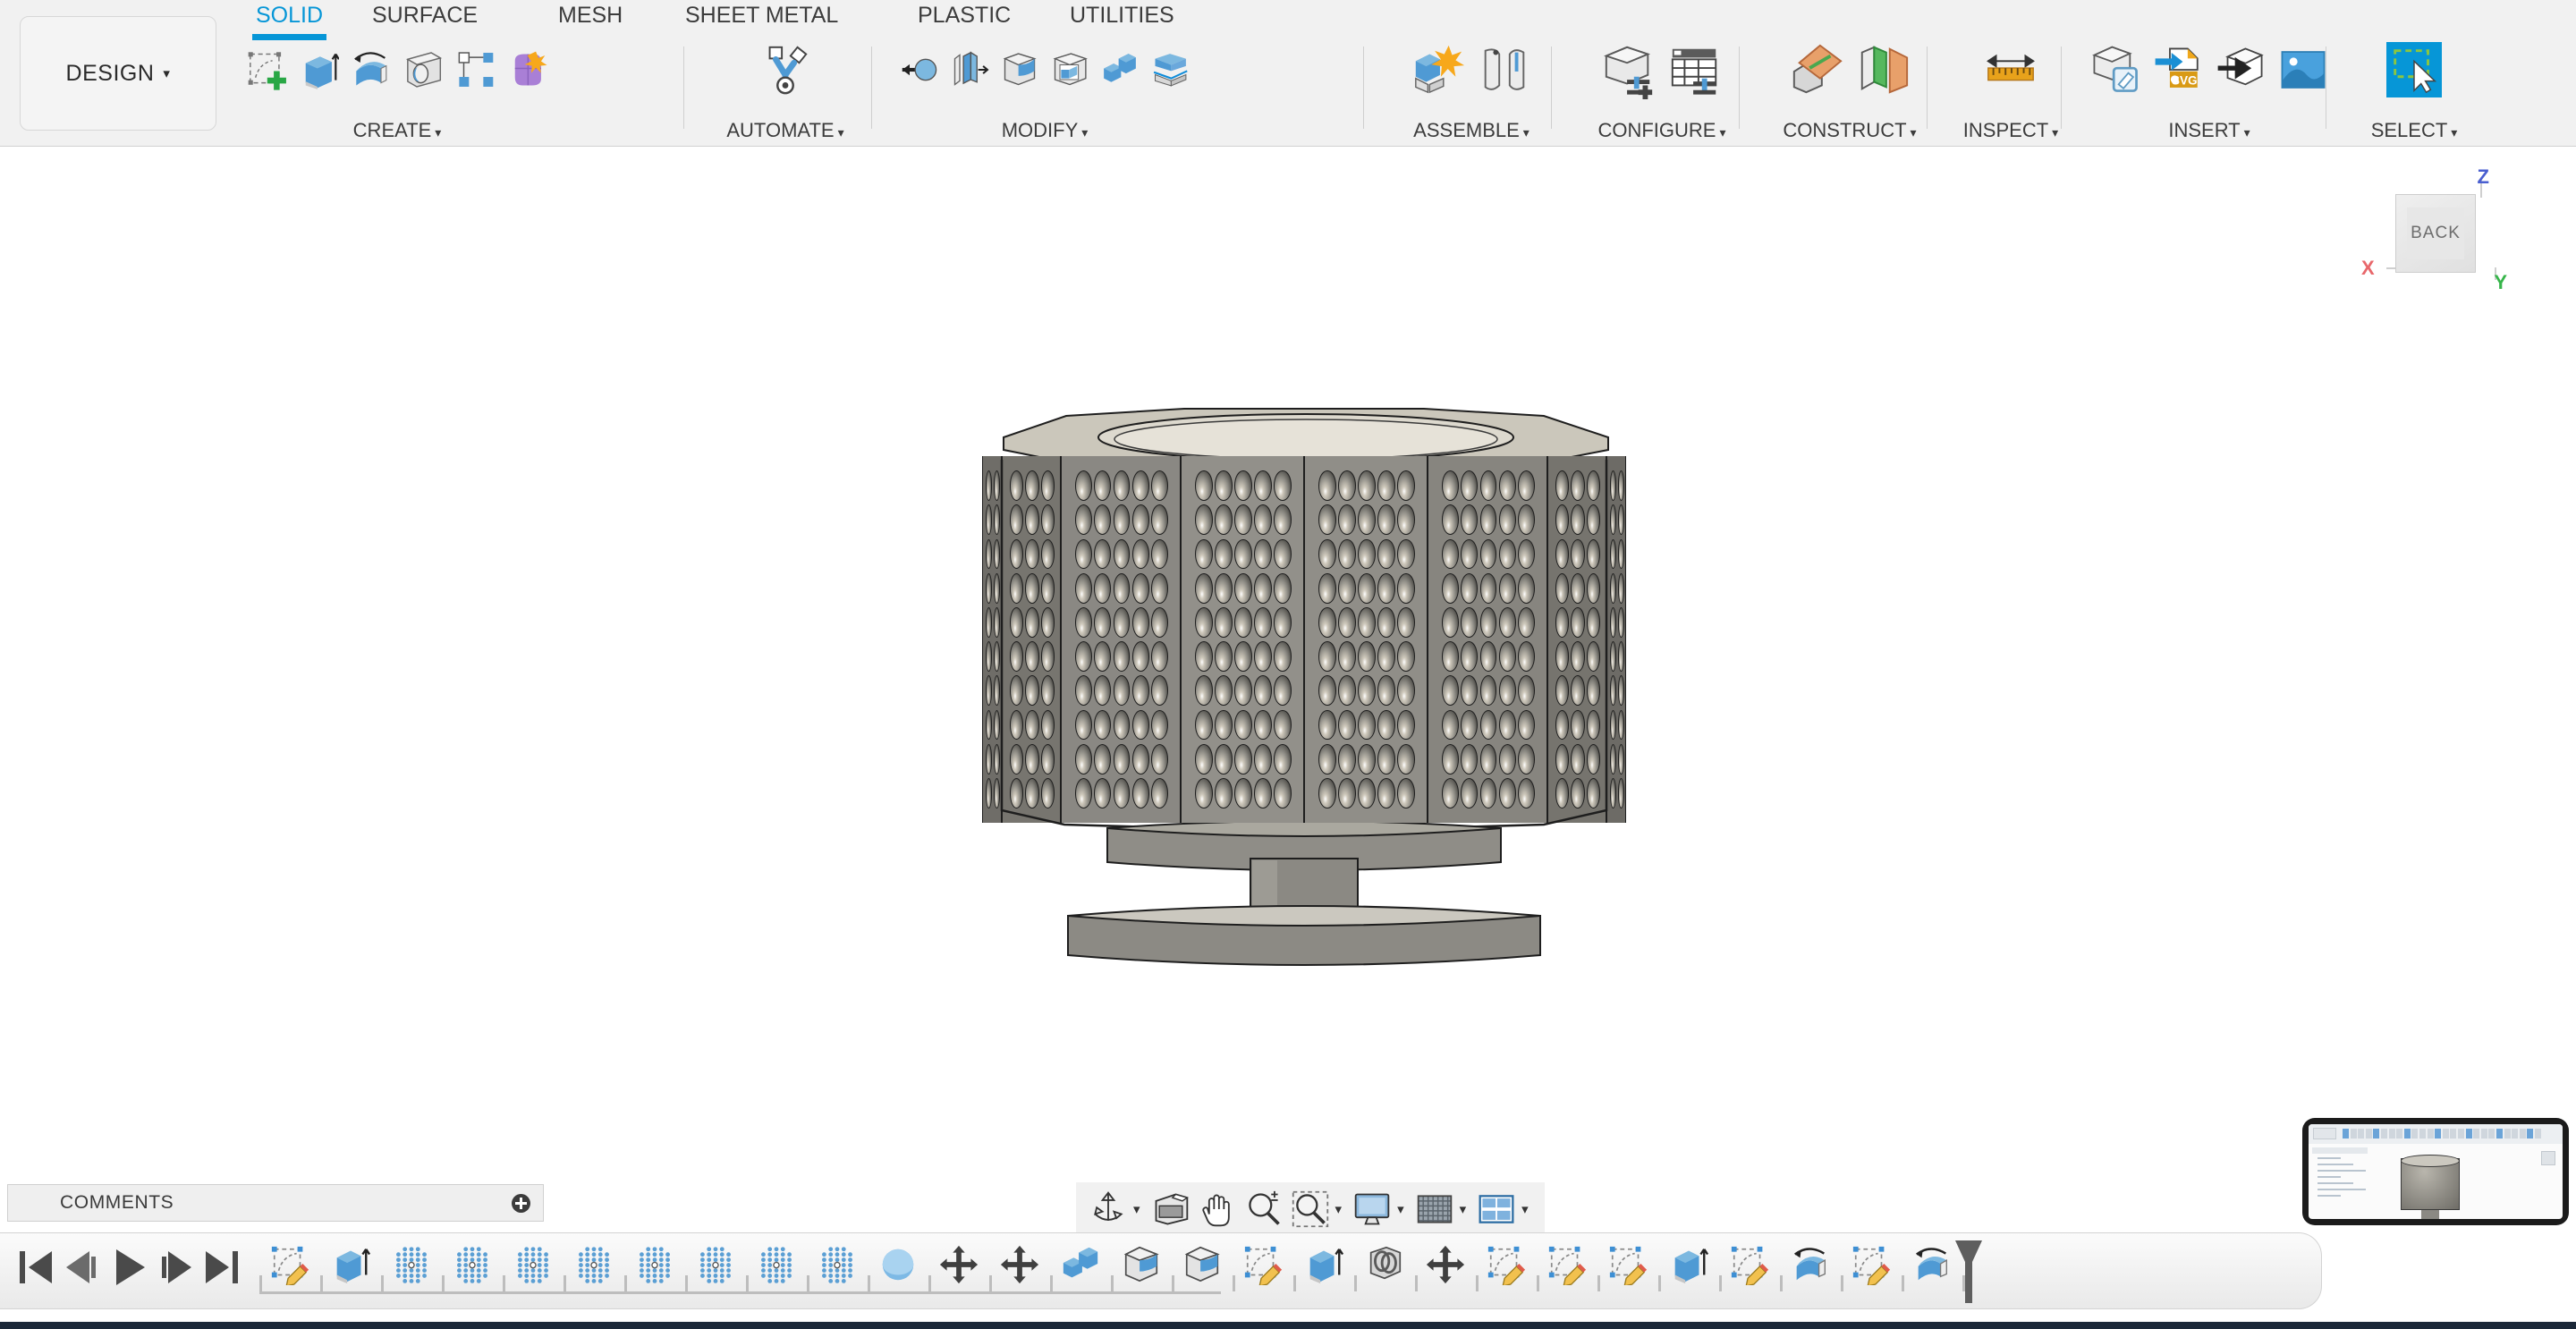 The width and height of the screenshot is (2576, 1329). I want to click on comments-panel: COMMENTS, so click(275, 1203).